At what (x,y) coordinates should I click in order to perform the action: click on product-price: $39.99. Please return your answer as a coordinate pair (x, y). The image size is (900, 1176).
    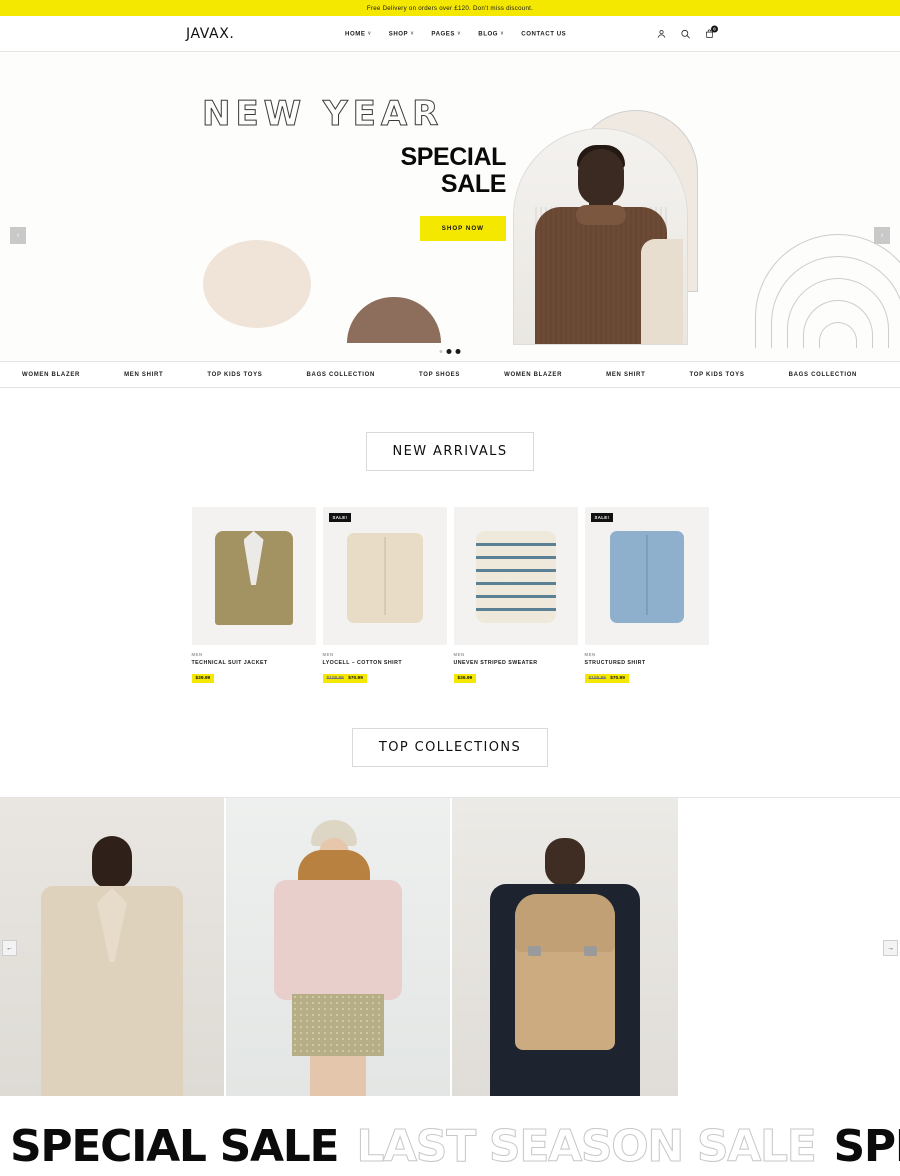
    Looking at the image, I should click on (203, 678).